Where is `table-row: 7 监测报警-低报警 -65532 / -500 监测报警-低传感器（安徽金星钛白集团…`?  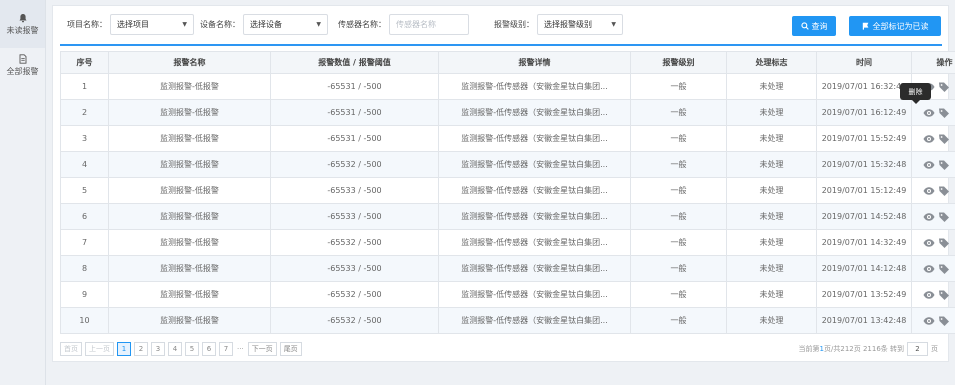 table-row: 7 监测报警-低报警 -65532 / -500 监测报警-低传感器（安徽金星钛白集团… is located at coordinates (507, 242).